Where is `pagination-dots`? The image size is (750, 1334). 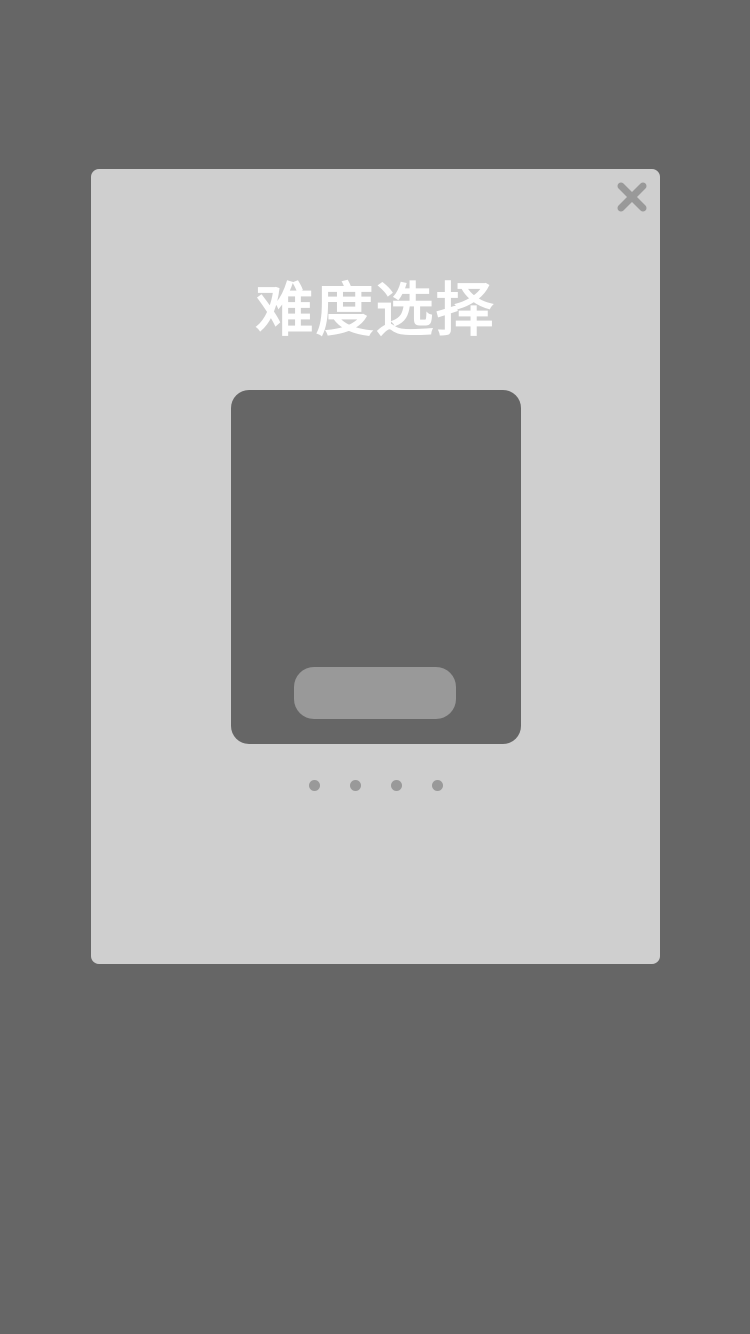
pagination-dots is located at coordinates (375, 785).